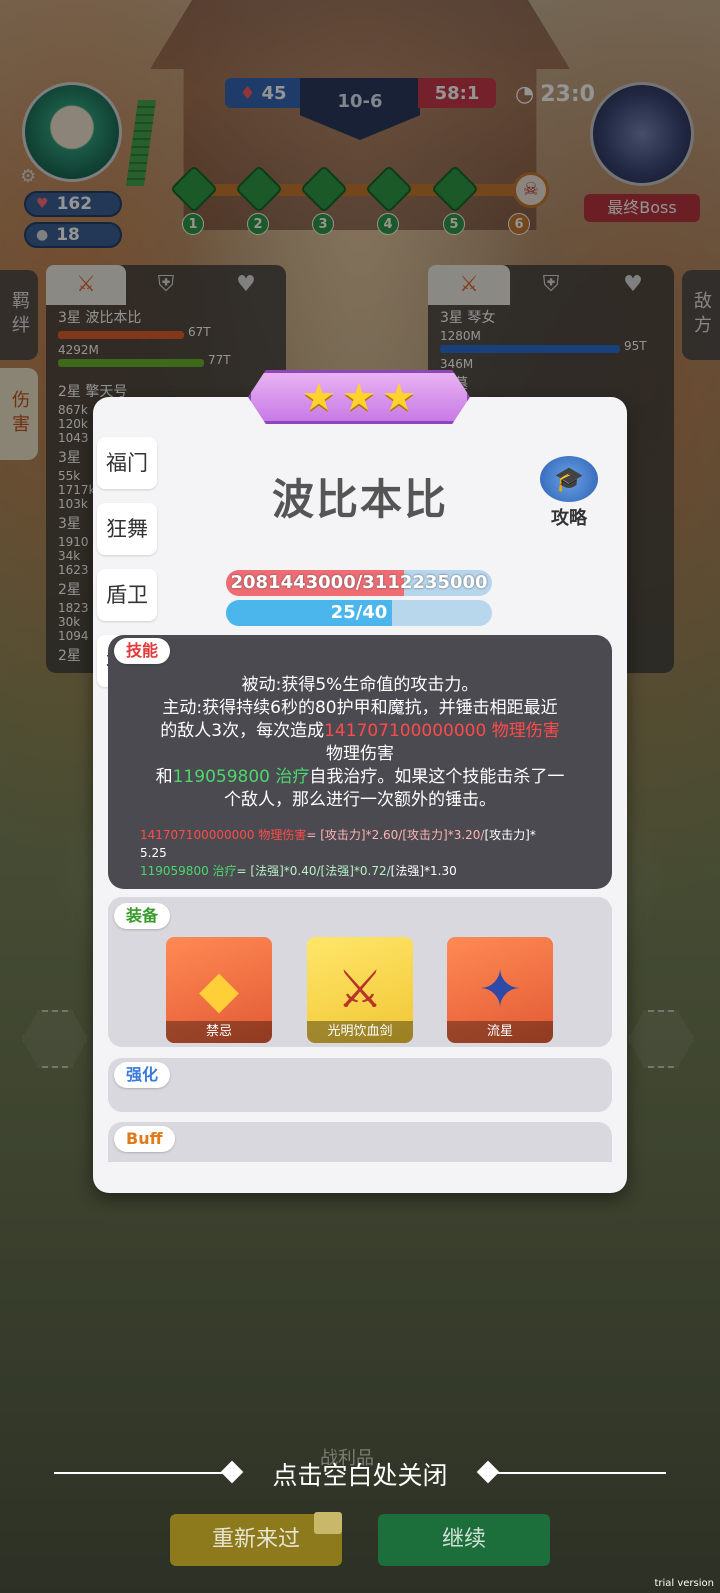 Image resolution: width=720 pixels, height=1593 pixels. Describe the element at coordinates (142, 916) in the screenshot. I see `equipment-label: 装备` at that location.